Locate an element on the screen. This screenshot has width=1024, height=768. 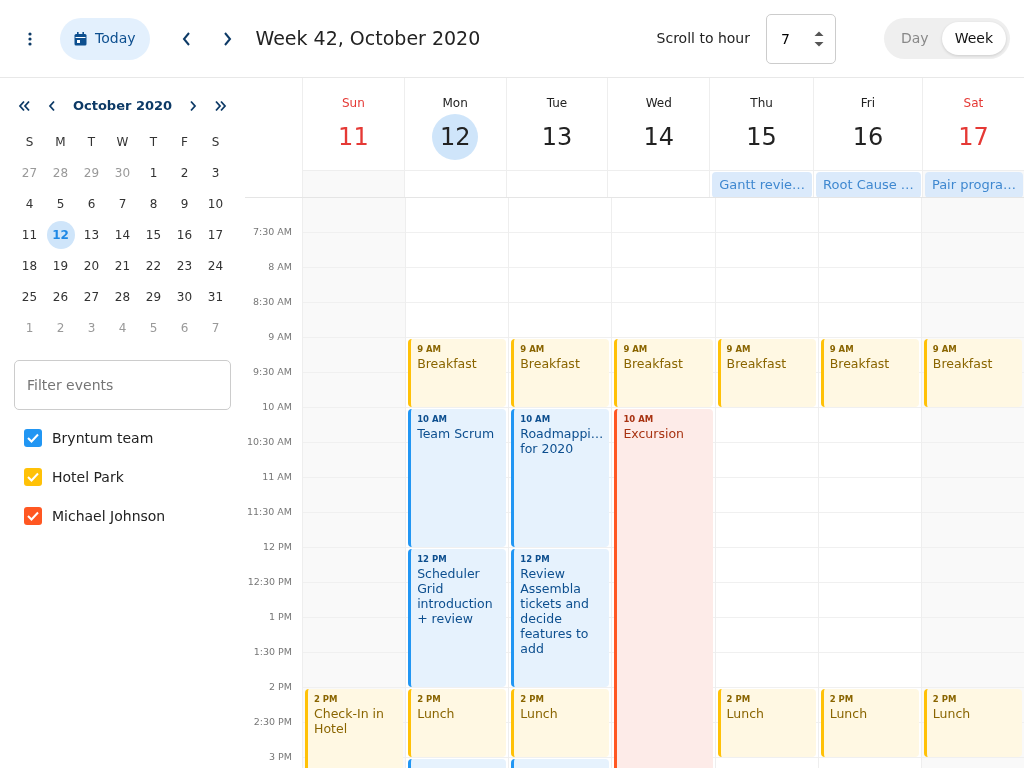
day-number: 12 is located at coordinates (455, 137).